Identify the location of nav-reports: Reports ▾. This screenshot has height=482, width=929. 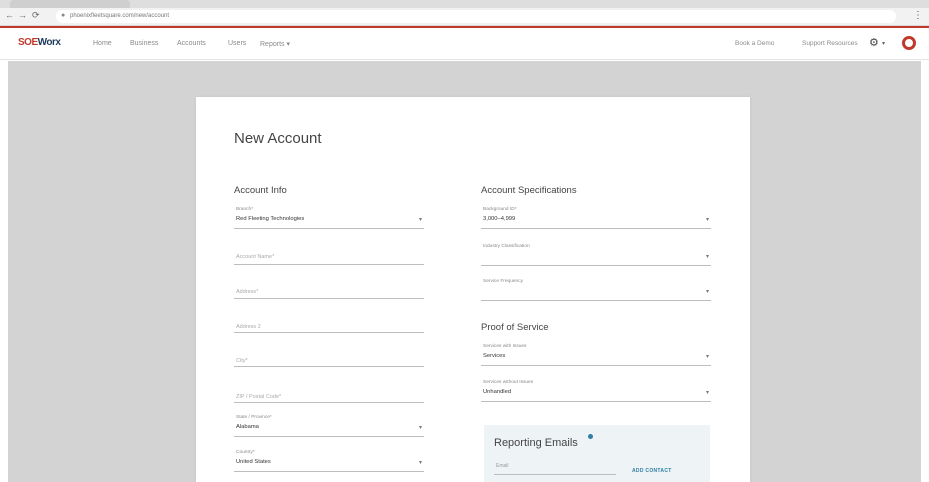
(275, 44).